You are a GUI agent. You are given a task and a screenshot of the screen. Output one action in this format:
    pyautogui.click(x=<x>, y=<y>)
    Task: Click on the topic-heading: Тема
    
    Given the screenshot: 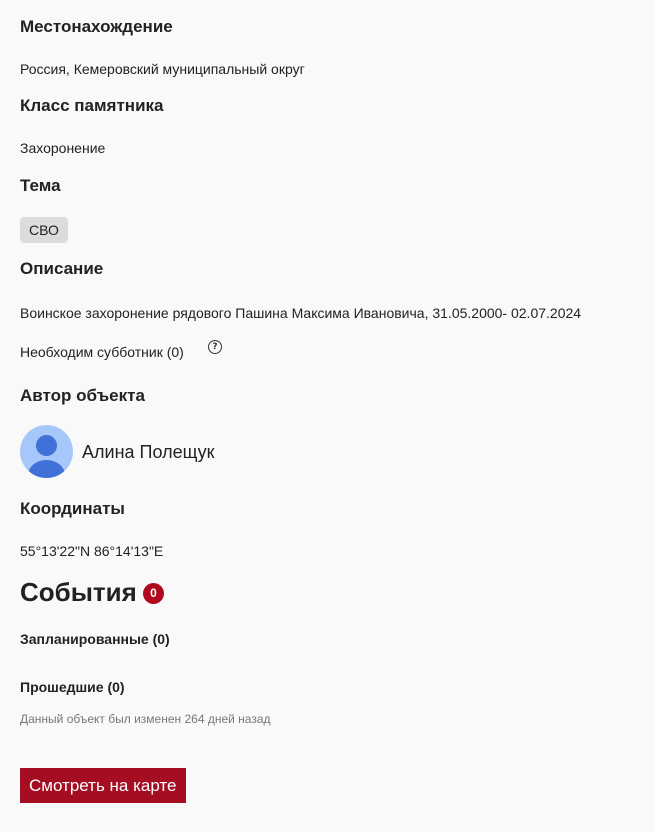 What is the action you would take?
    pyautogui.click(x=40, y=185)
    